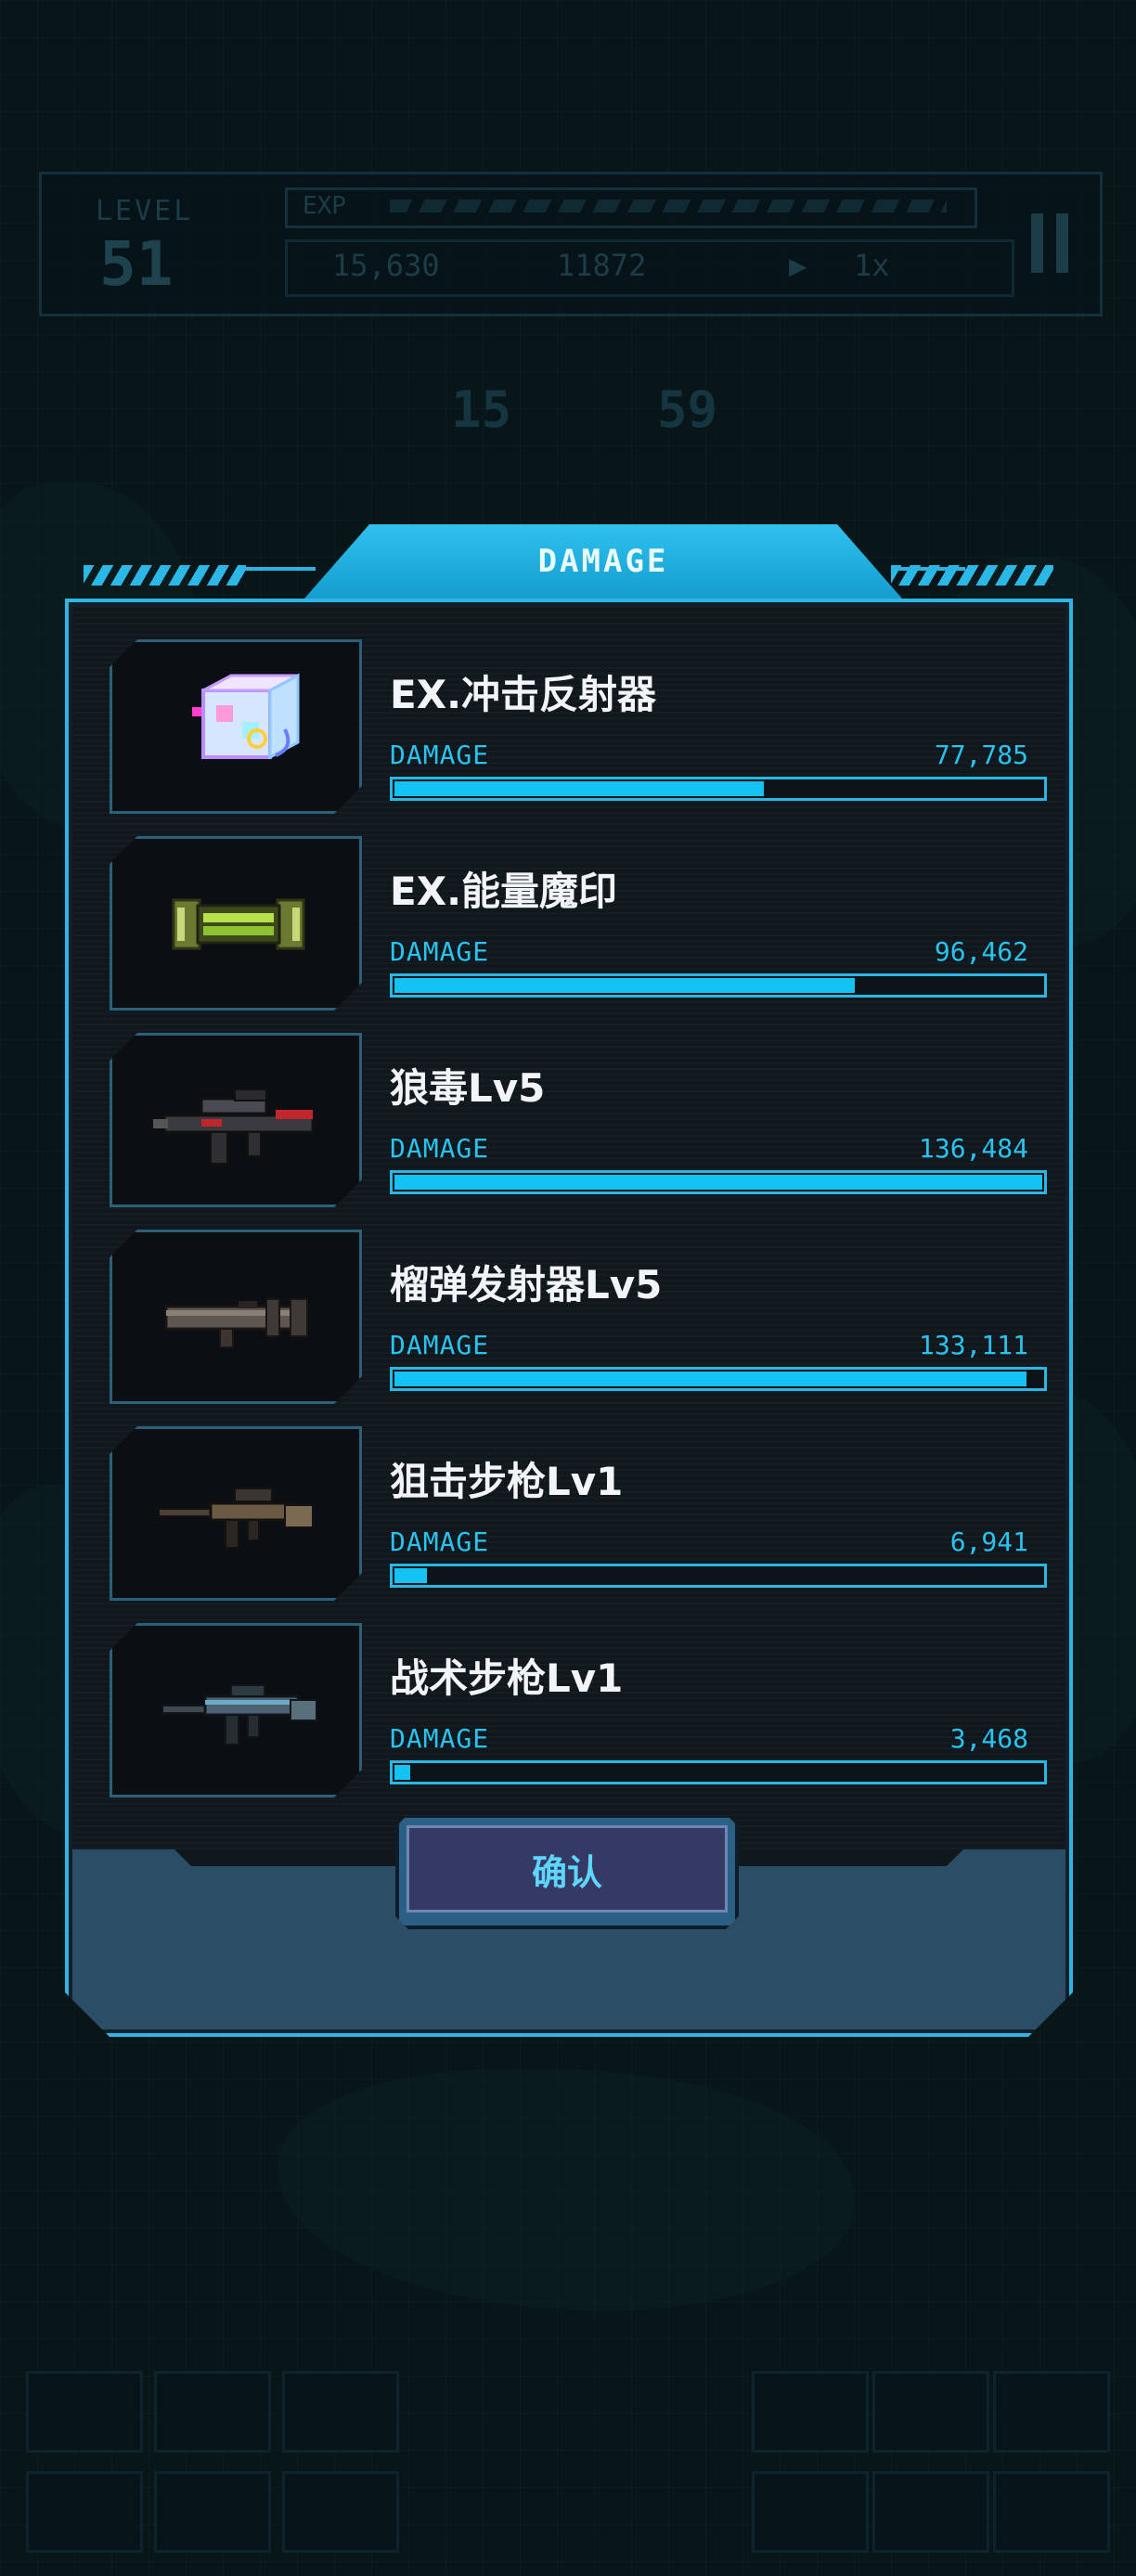 This screenshot has height=2576, width=1136. What do you see at coordinates (504, 892) in the screenshot?
I see `item-name: EX.能量魔印` at bounding box center [504, 892].